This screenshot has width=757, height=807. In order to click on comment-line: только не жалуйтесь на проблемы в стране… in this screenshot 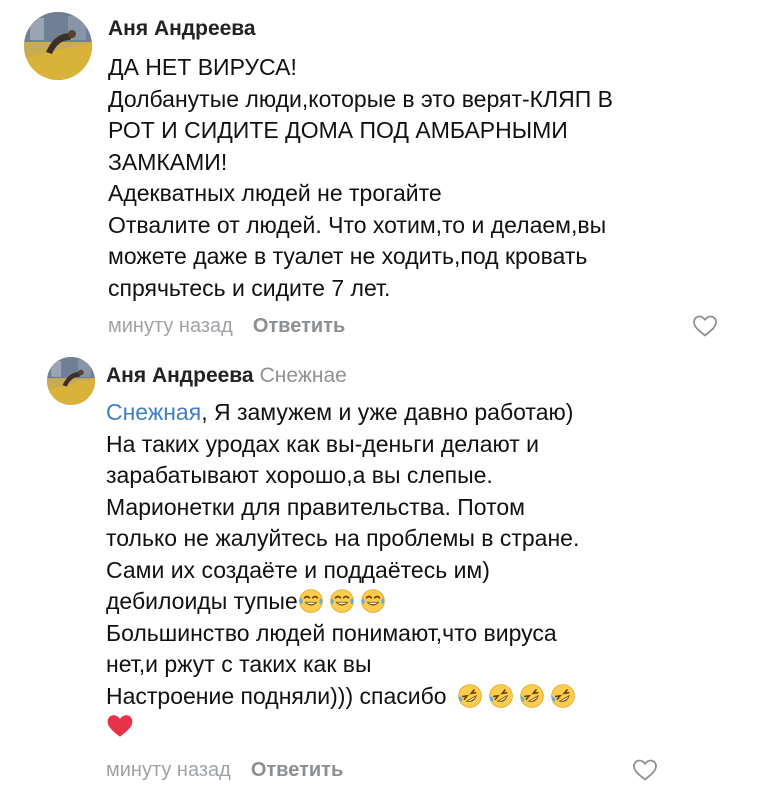, I will do `click(343, 538)`.